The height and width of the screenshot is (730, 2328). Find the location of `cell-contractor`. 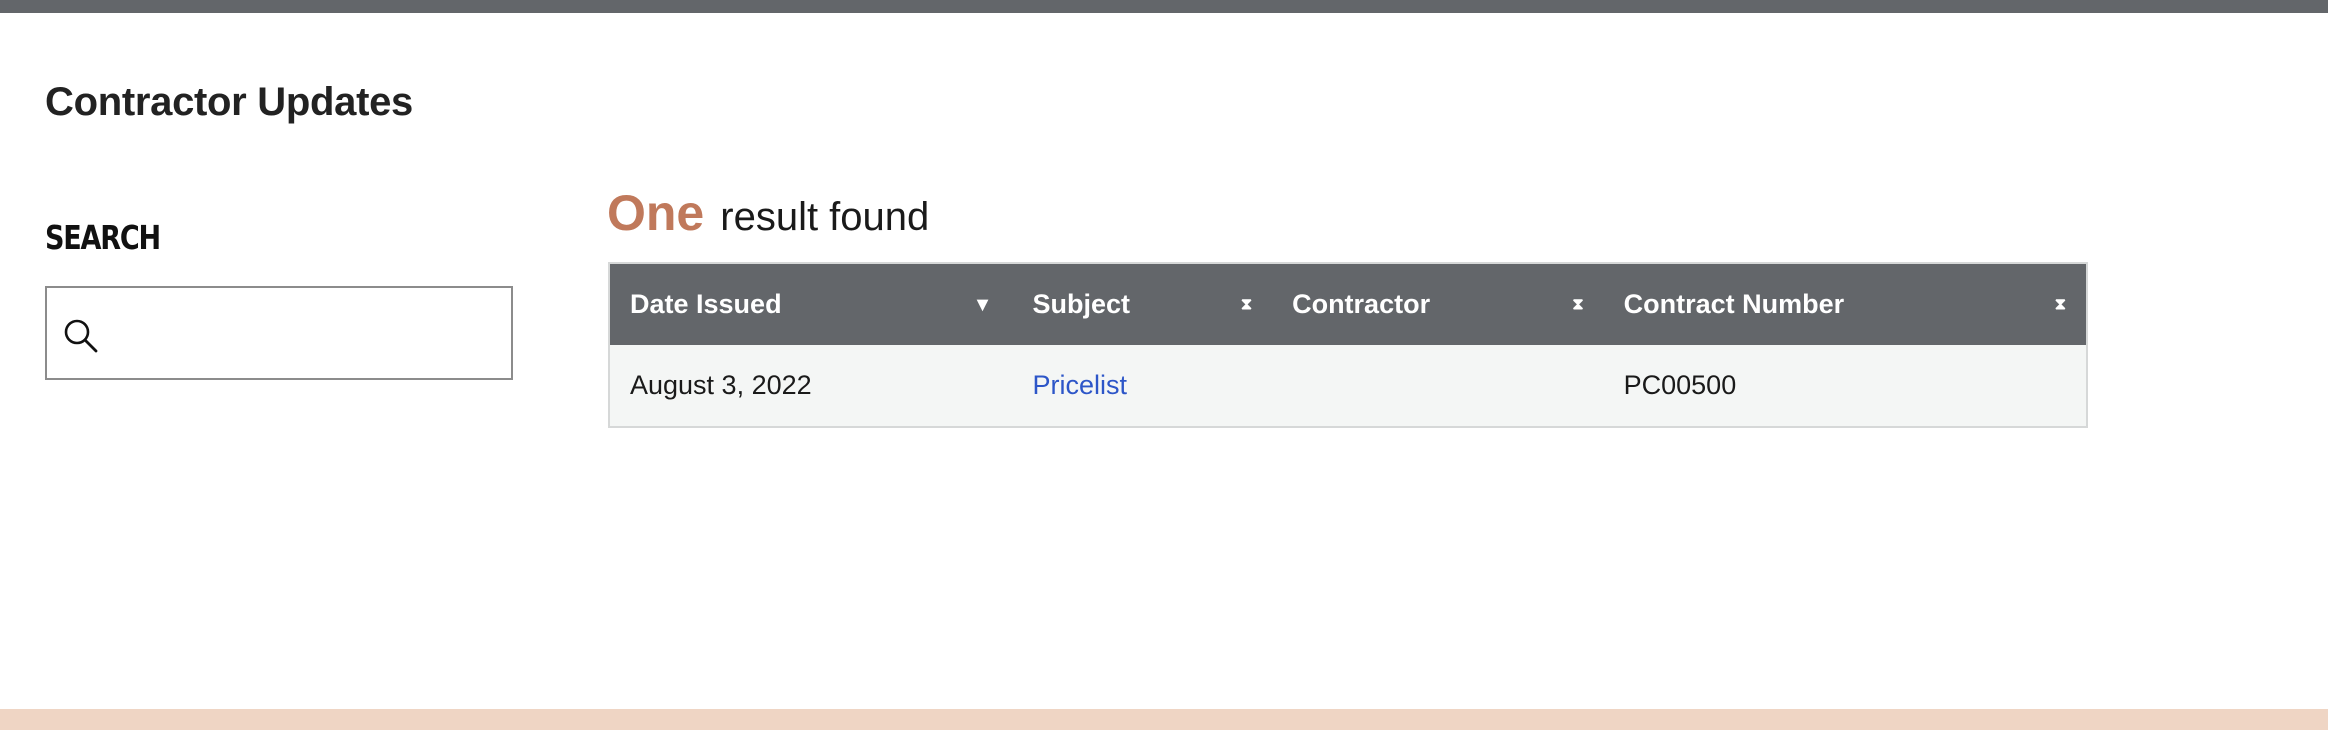

cell-contractor is located at coordinates (1438, 386).